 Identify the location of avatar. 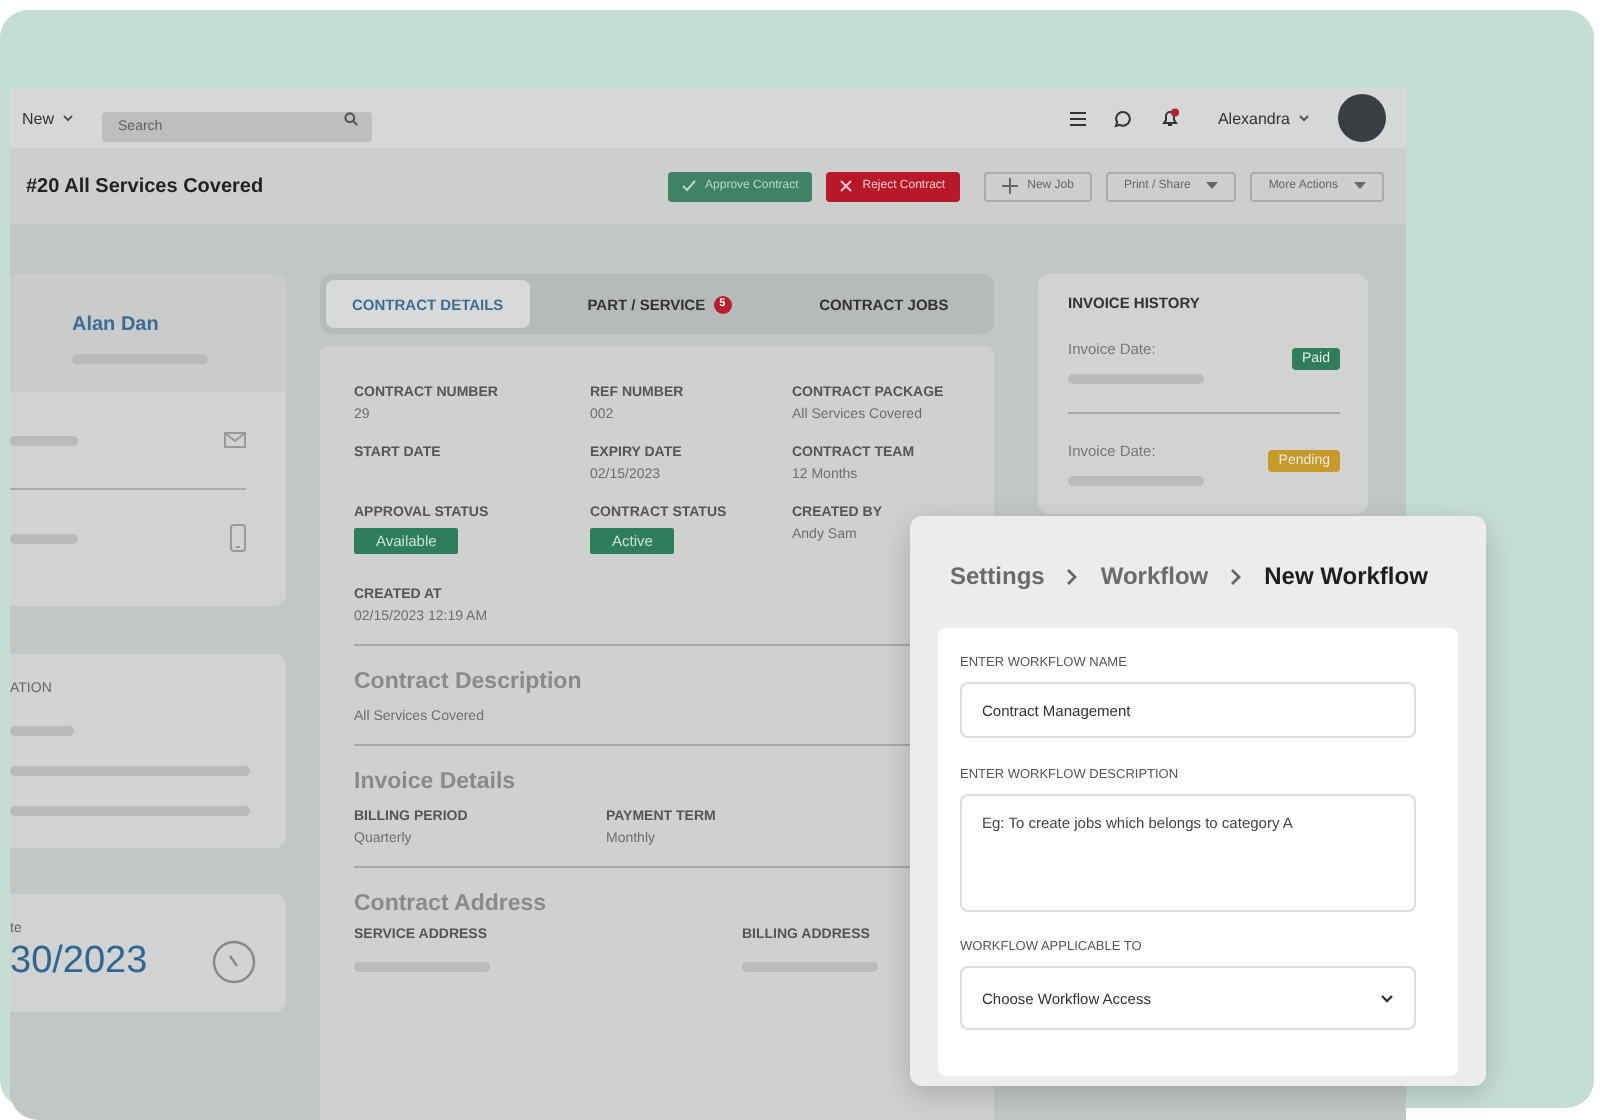
(1362, 118).